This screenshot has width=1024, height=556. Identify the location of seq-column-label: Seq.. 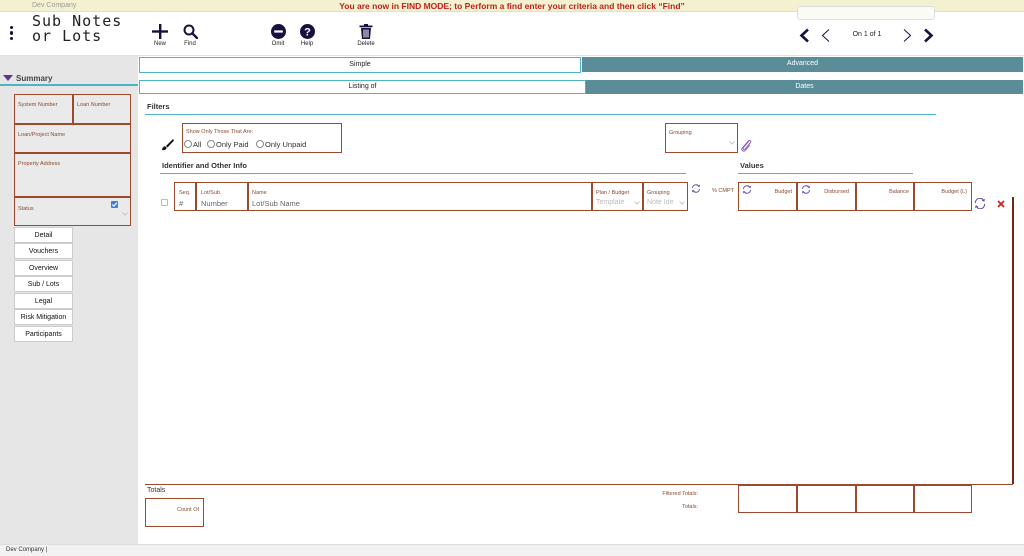
(185, 193).